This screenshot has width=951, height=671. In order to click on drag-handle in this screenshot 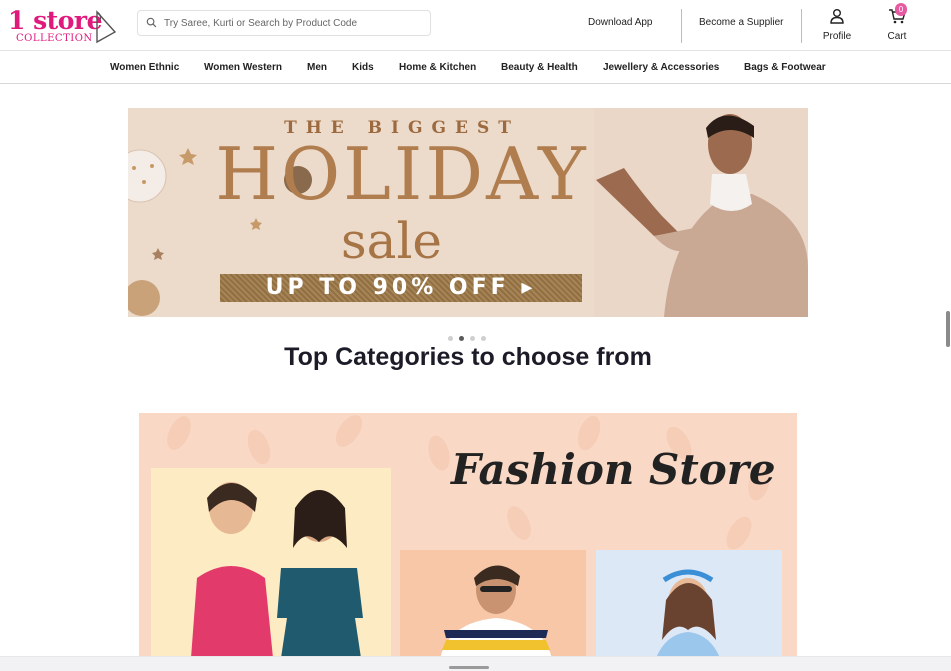, I will do `click(469, 667)`.